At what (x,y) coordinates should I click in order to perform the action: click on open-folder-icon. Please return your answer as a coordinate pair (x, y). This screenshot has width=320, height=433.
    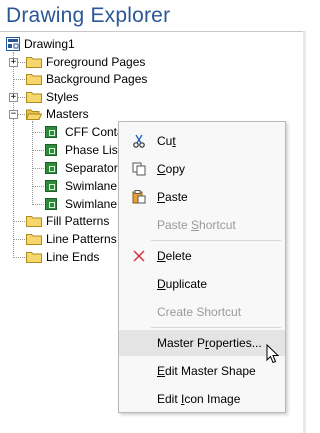
    Looking at the image, I should click on (34, 114).